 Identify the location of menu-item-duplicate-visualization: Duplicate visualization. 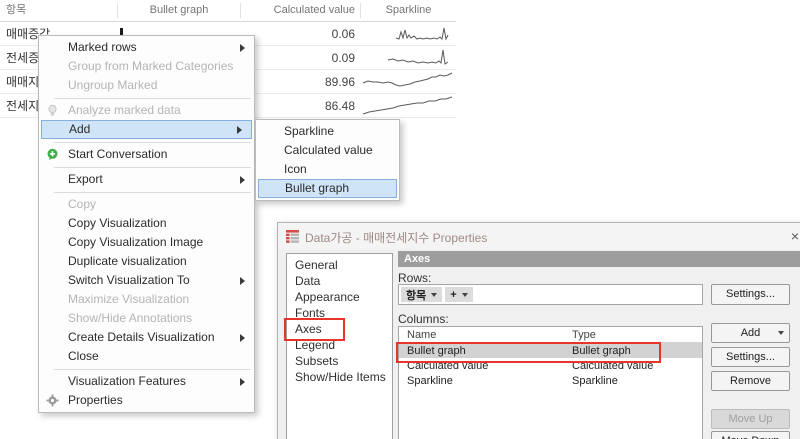
(146, 261).